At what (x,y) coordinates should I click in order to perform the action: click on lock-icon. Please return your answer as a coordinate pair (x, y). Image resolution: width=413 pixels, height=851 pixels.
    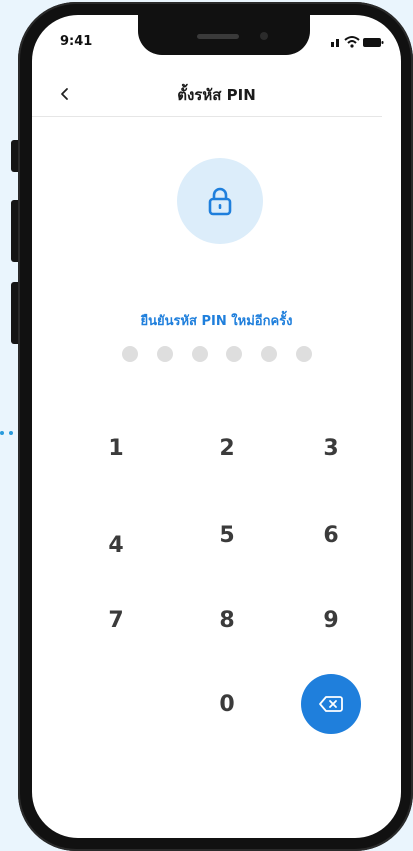
    Looking at the image, I should click on (220, 201).